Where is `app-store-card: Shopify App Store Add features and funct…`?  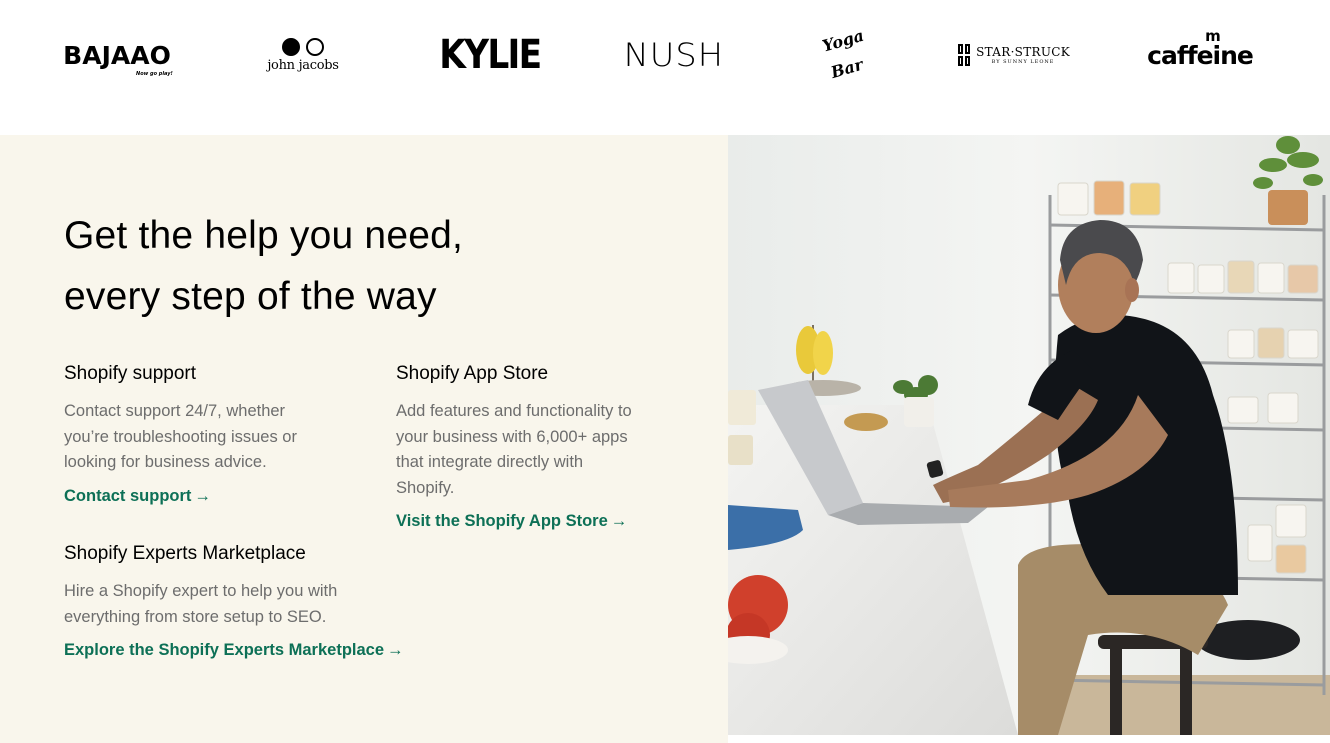
app-store-card: Shopify App Store Add features and funct… is located at coordinates (516, 446).